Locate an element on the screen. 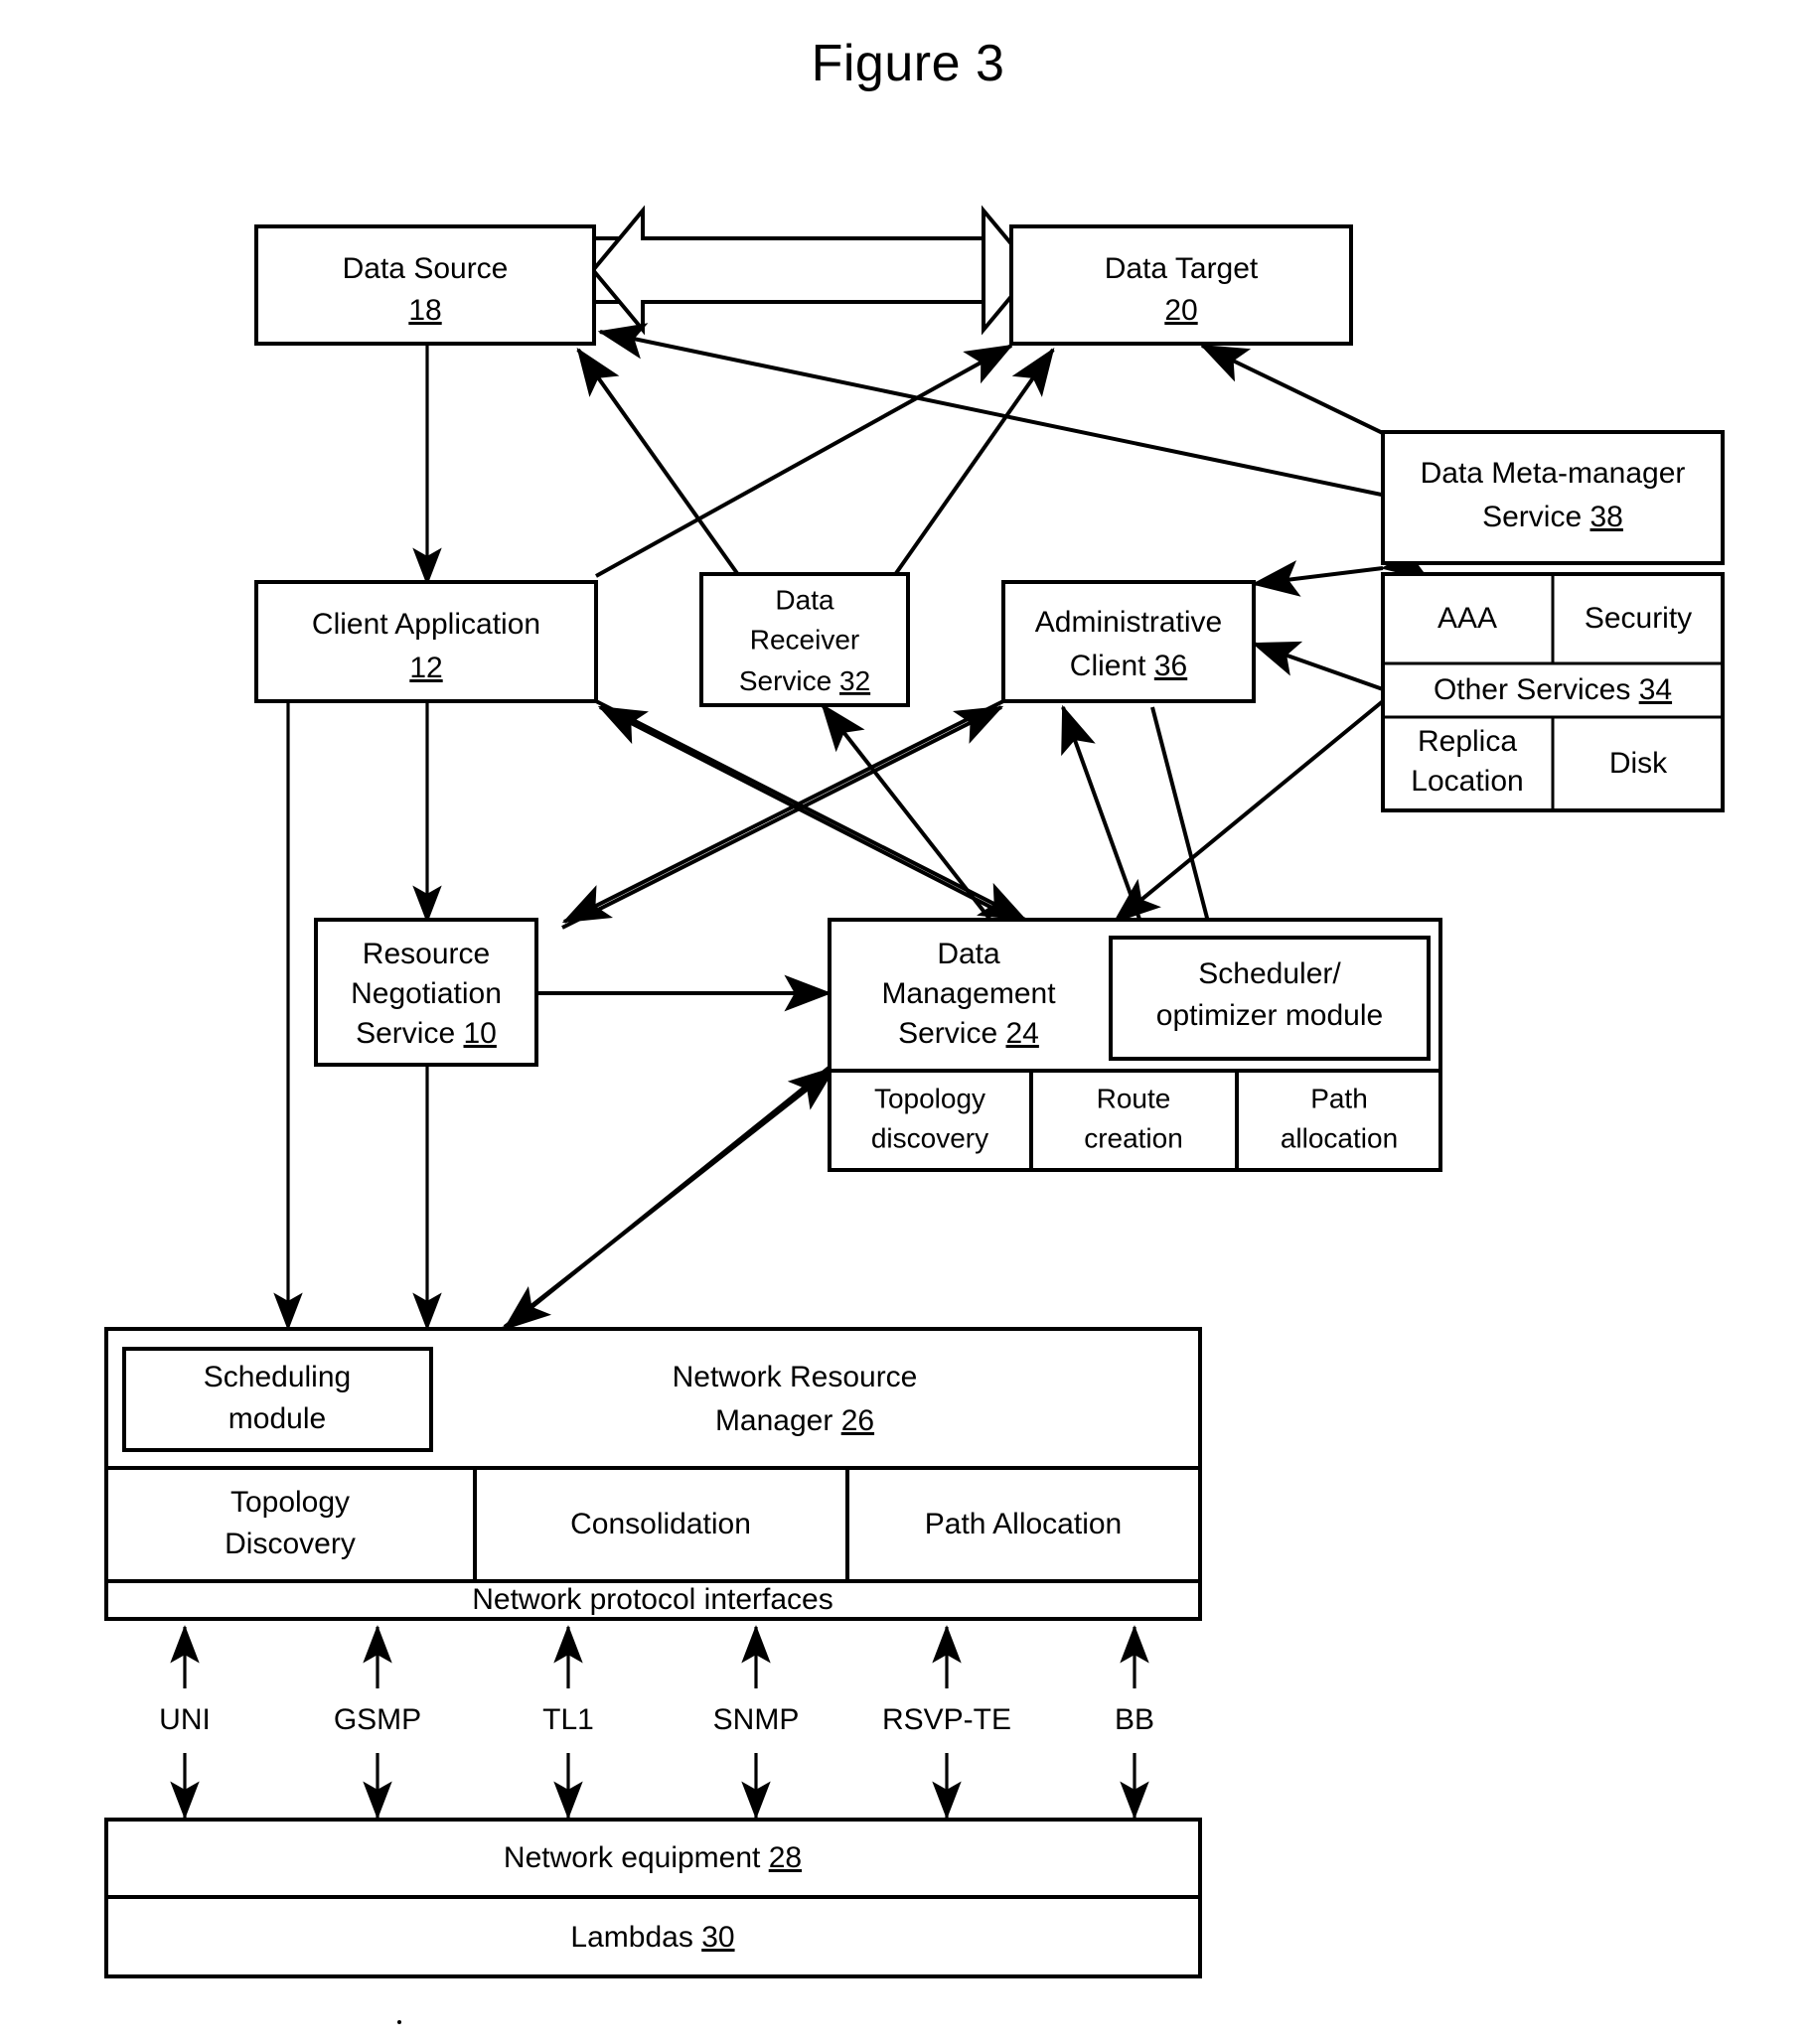  edge-metamanager-to-datatarget is located at coordinates (1295, 391).